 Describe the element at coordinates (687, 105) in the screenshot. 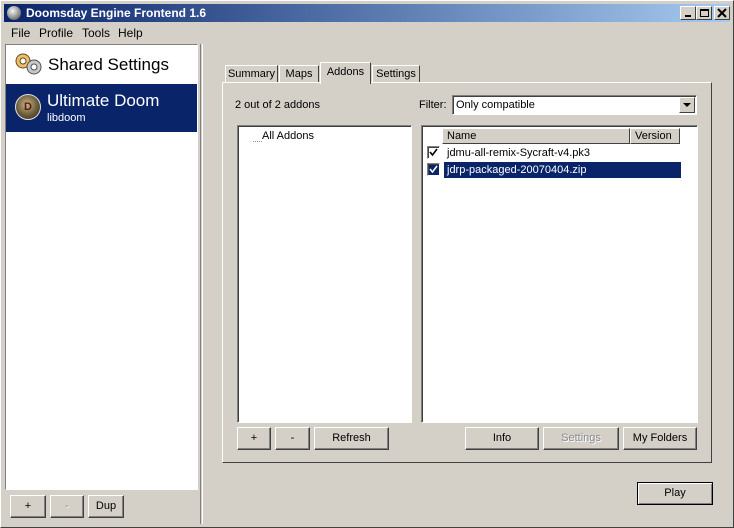

I see `dropdown-arrow-icon` at that location.